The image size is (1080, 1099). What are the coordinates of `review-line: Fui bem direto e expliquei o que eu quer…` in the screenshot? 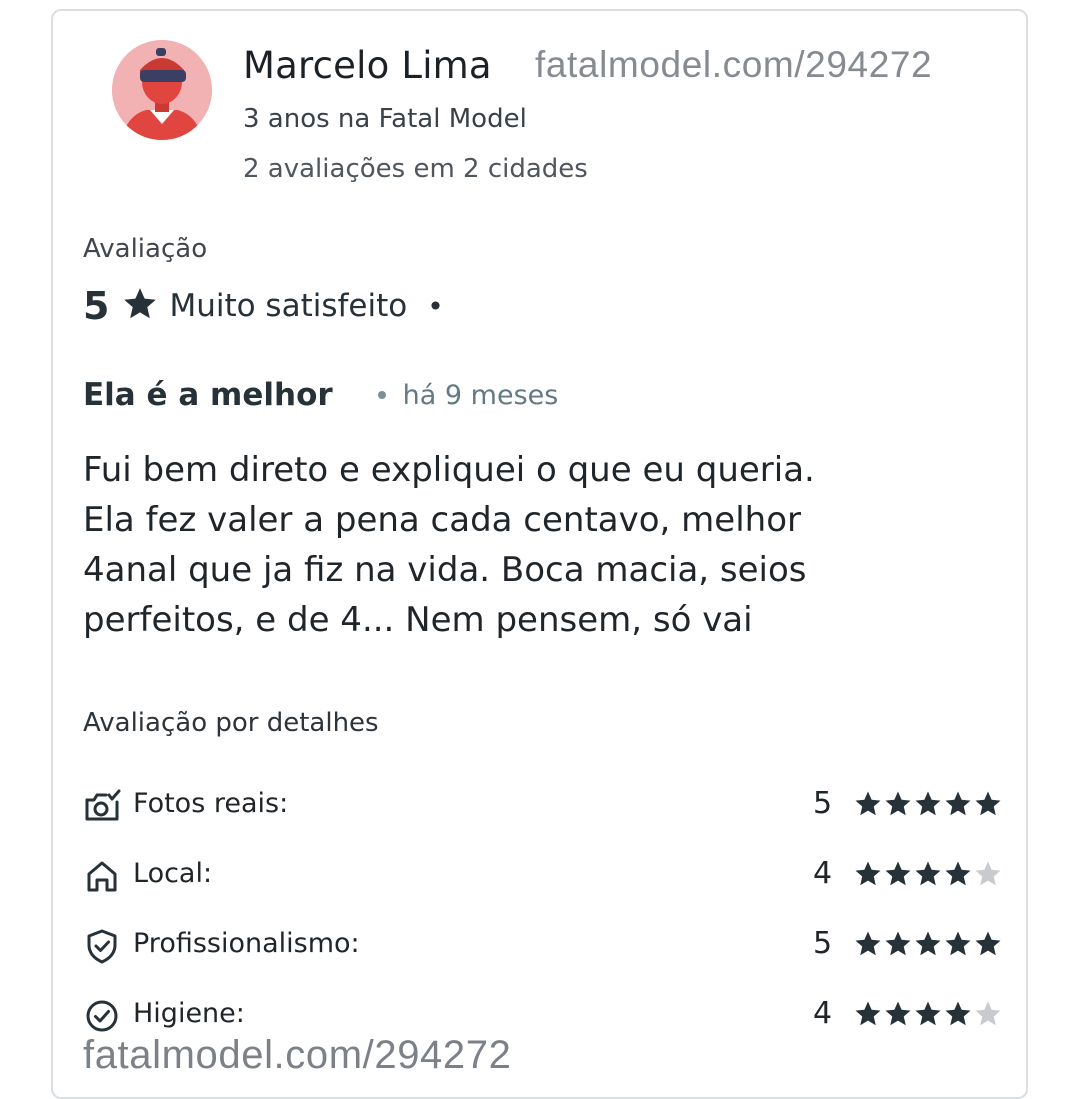 It's located at (449, 470).